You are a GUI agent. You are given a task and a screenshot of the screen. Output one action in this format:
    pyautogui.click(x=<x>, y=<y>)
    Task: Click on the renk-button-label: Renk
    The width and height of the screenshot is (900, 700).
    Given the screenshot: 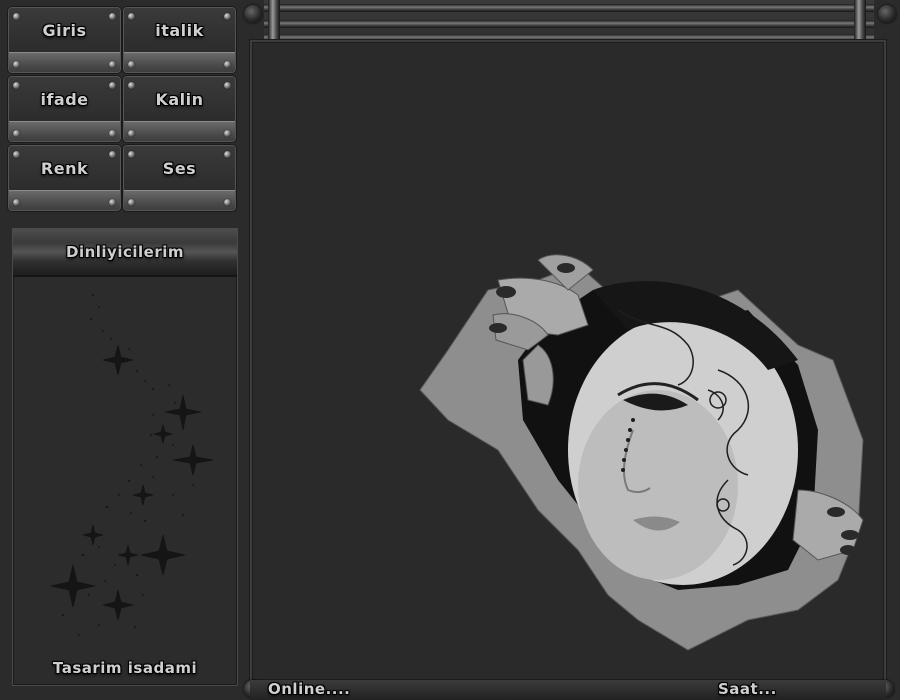 What is the action you would take?
    pyautogui.click(x=64, y=168)
    